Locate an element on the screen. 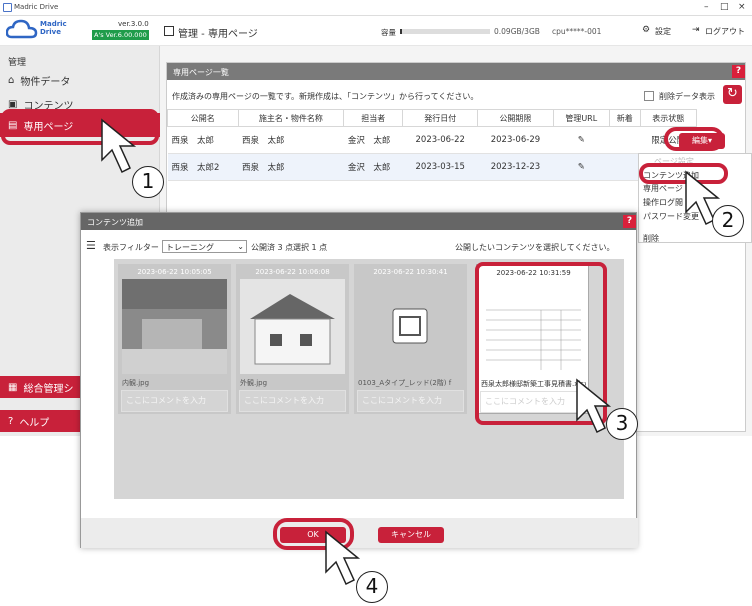 The width and height of the screenshot is (752, 606). page-icon is located at coordinates (169, 31).